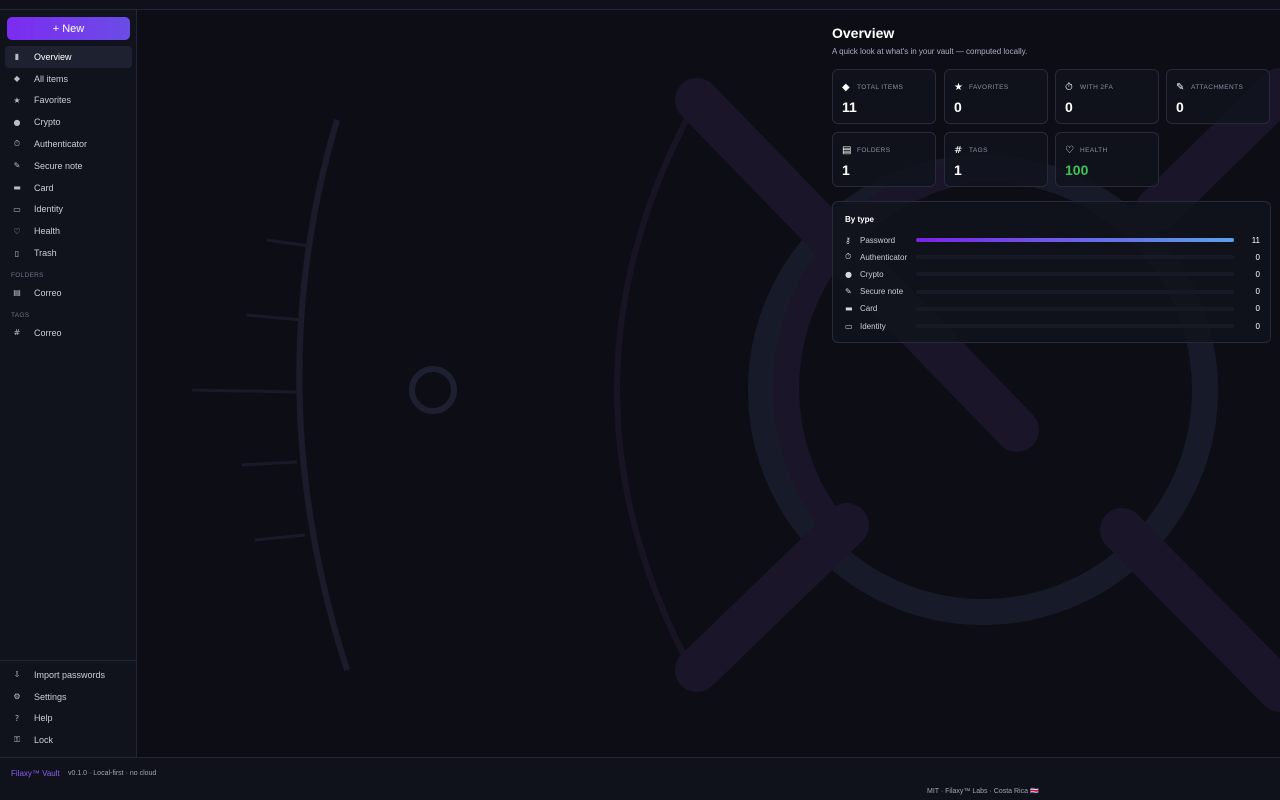 The width and height of the screenshot is (1280, 800). Describe the element at coordinates (884, 159) in the screenshot. I see `stat-card-folders: ▤ FOLDERS 1` at that location.